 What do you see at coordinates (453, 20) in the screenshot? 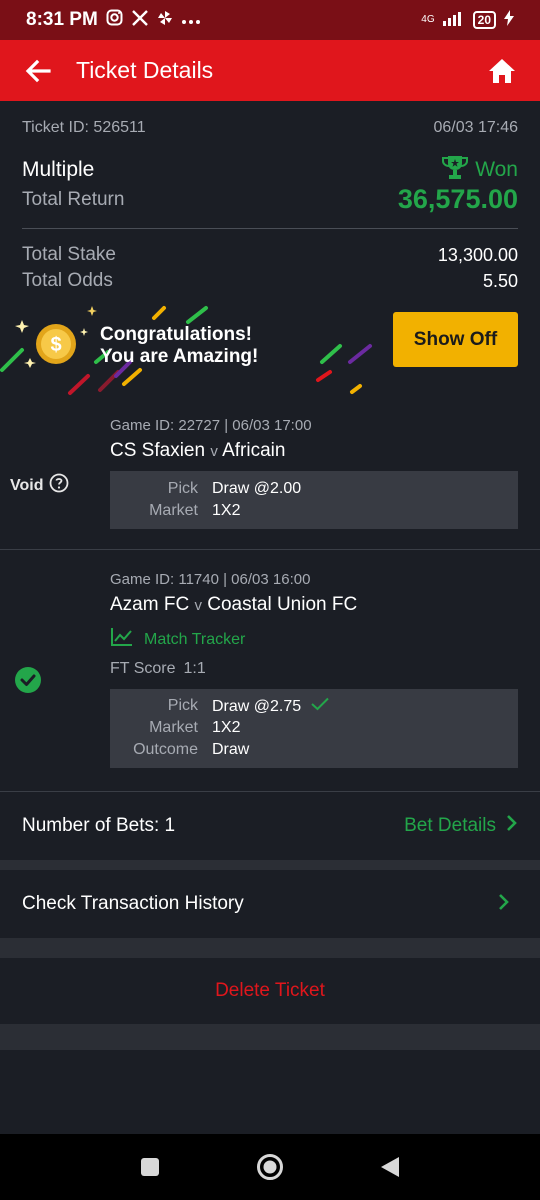
I see `signal-icon` at bounding box center [453, 20].